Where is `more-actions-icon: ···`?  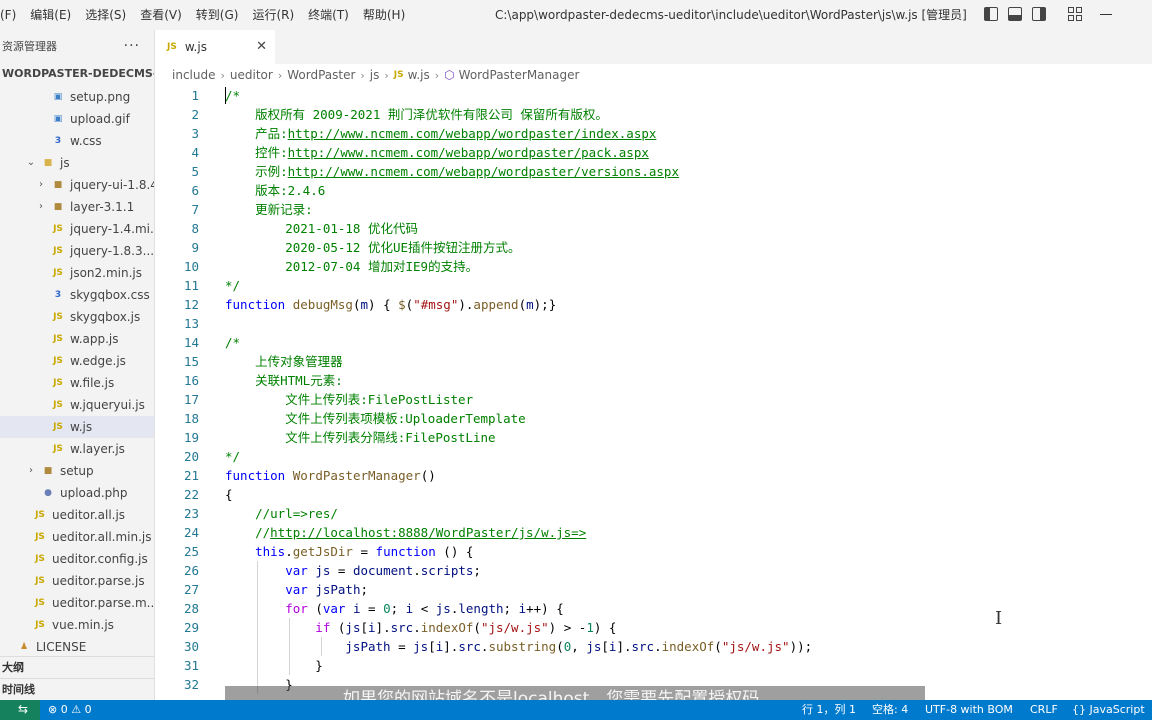 more-actions-icon: ··· is located at coordinates (132, 46).